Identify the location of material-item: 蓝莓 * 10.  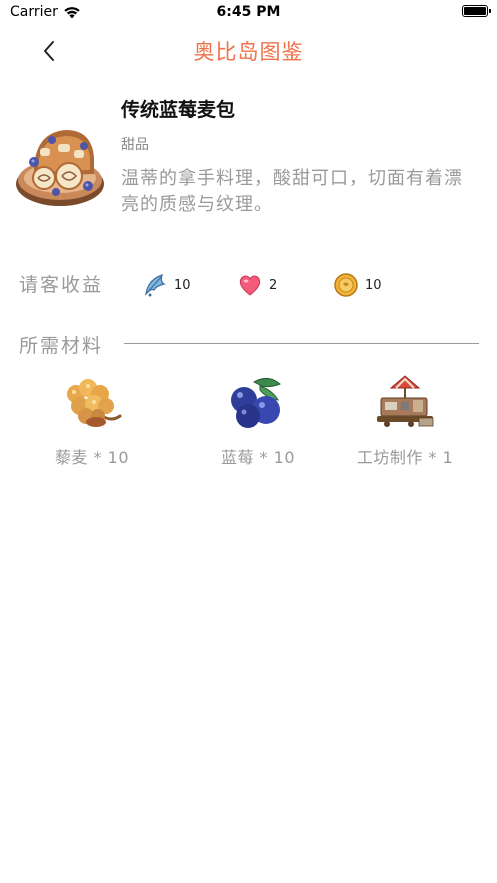
(258, 420).